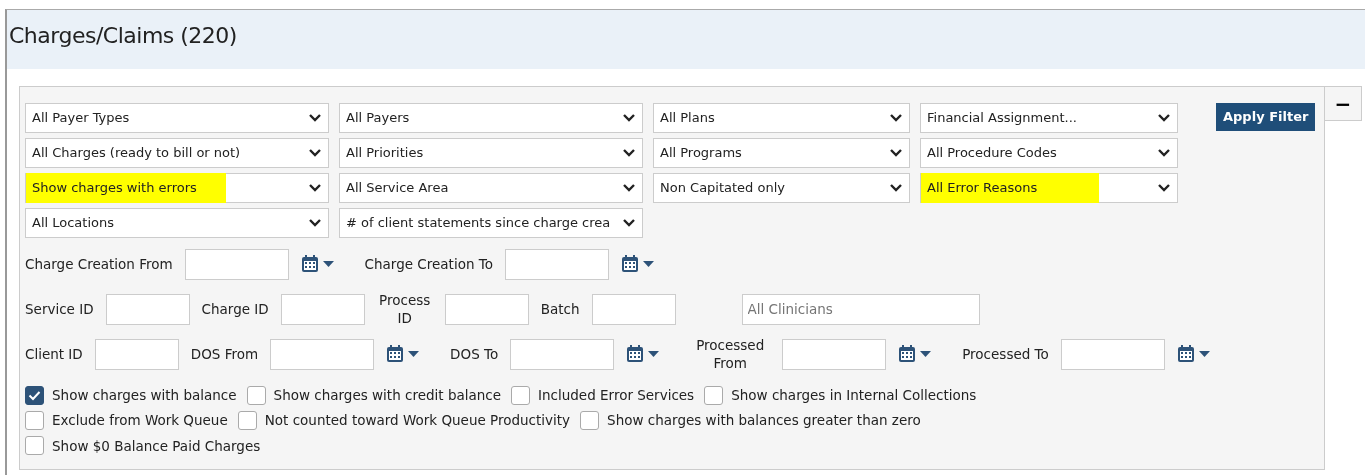 The height and width of the screenshot is (475, 1365). Describe the element at coordinates (560, 309) in the screenshot. I see `field-label: Batch` at that location.